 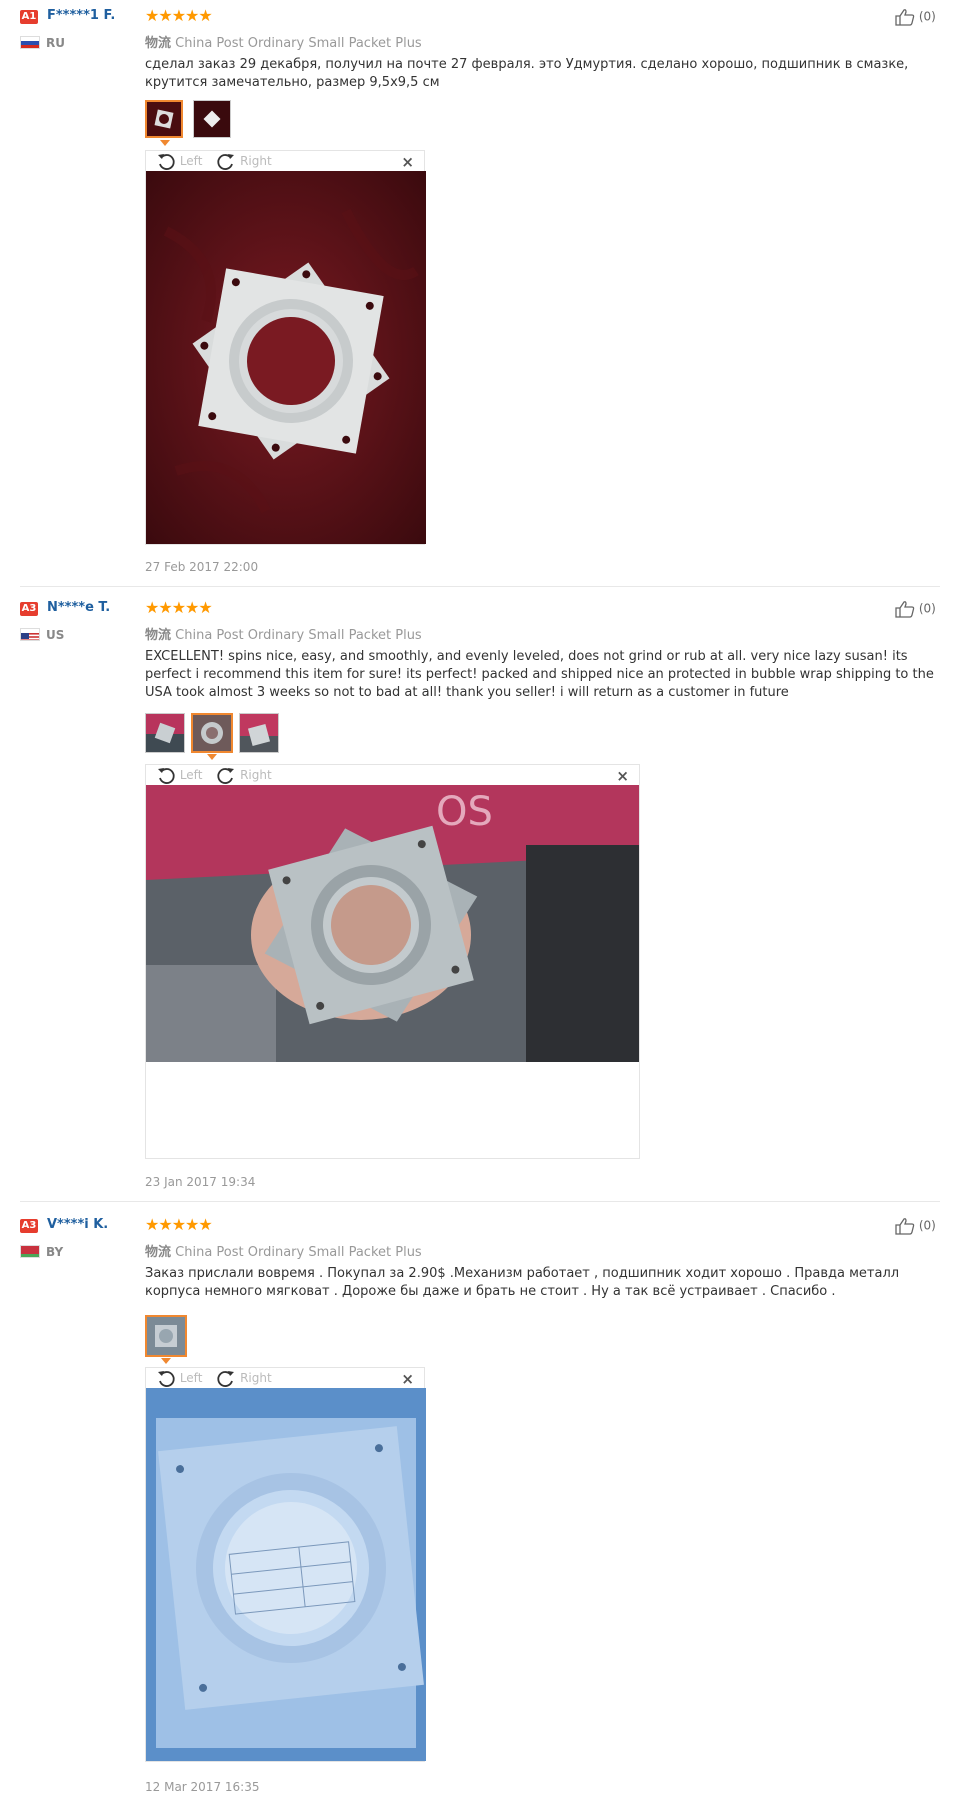 I want to click on review-date: 27 Feb 2017 22:00, so click(x=202, y=567).